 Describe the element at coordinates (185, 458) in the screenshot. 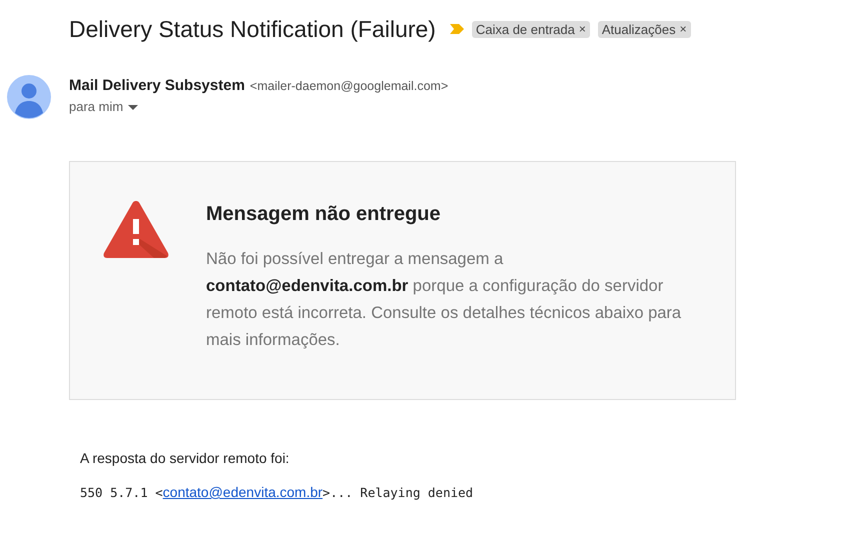

I see `response-intro: A resposta do servidor remoto foi:` at that location.